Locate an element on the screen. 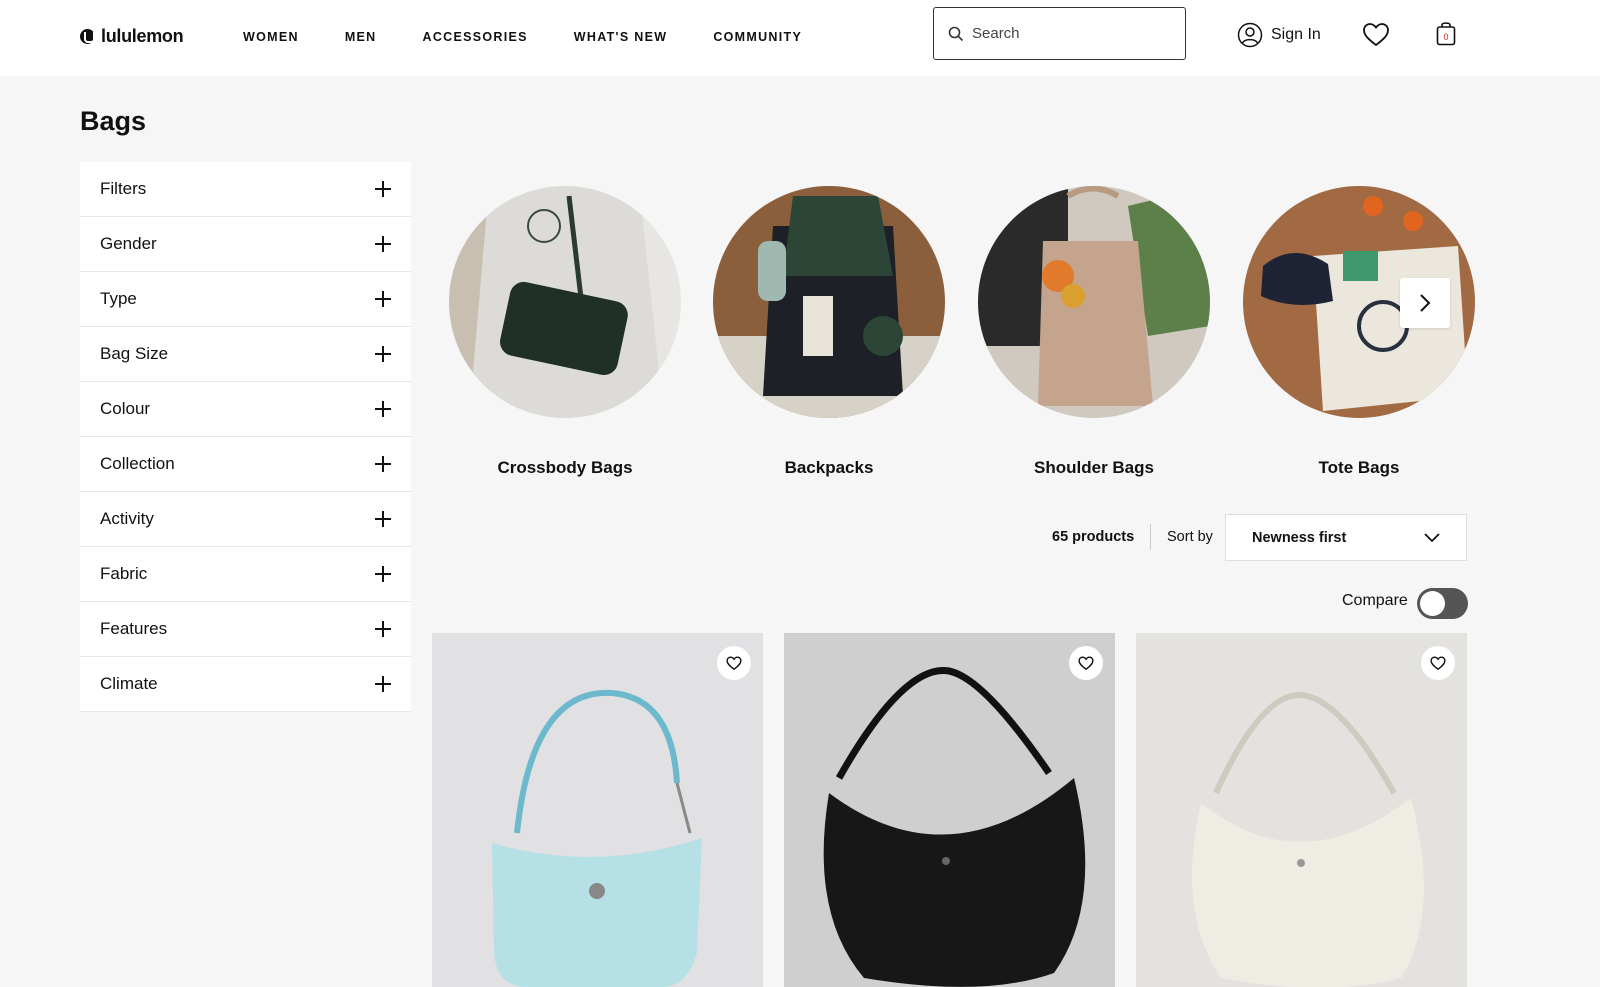  filter-features: Features is located at coordinates (245, 629).